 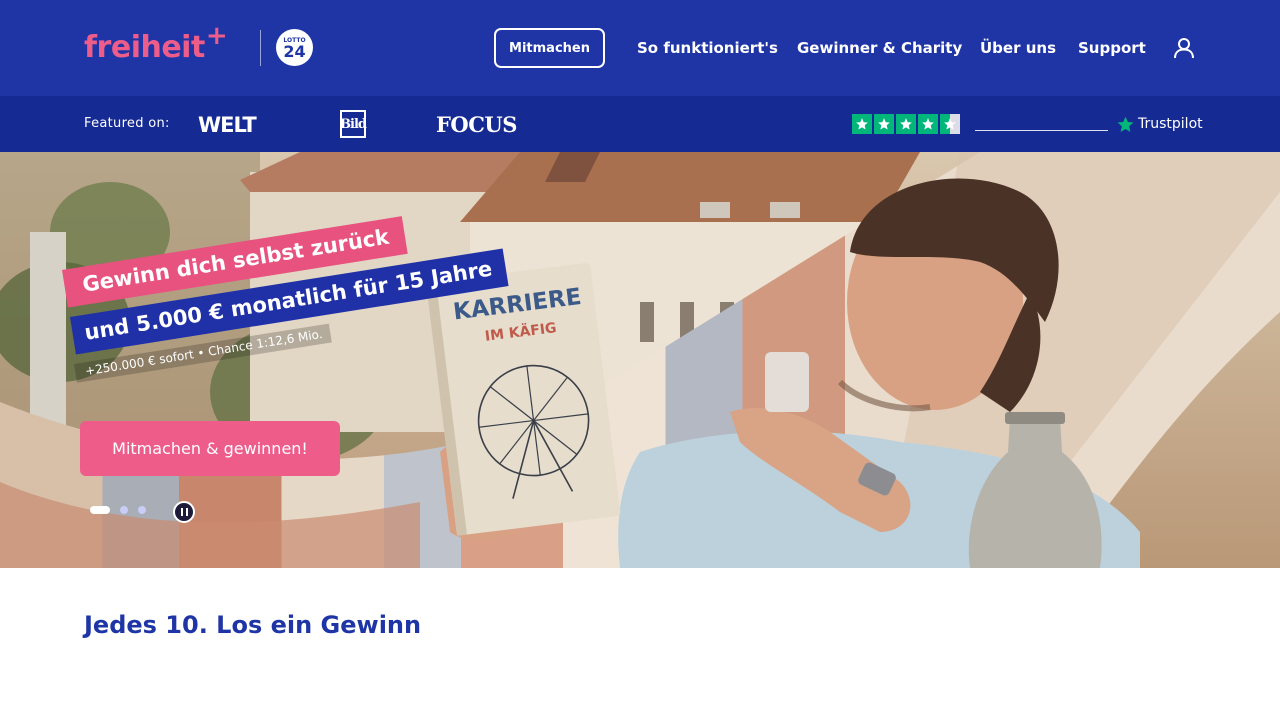 I want to click on lotto24-badge-number: 24, so click(x=294, y=51).